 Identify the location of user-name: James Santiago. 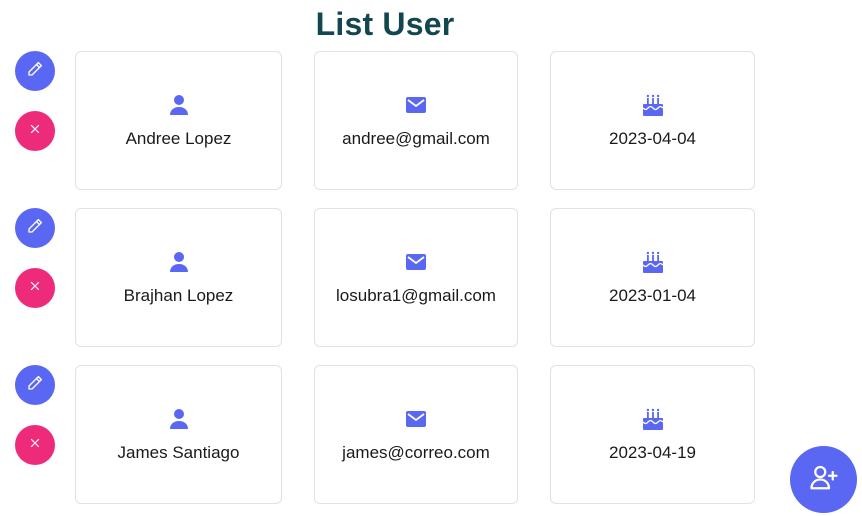
(178, 452).